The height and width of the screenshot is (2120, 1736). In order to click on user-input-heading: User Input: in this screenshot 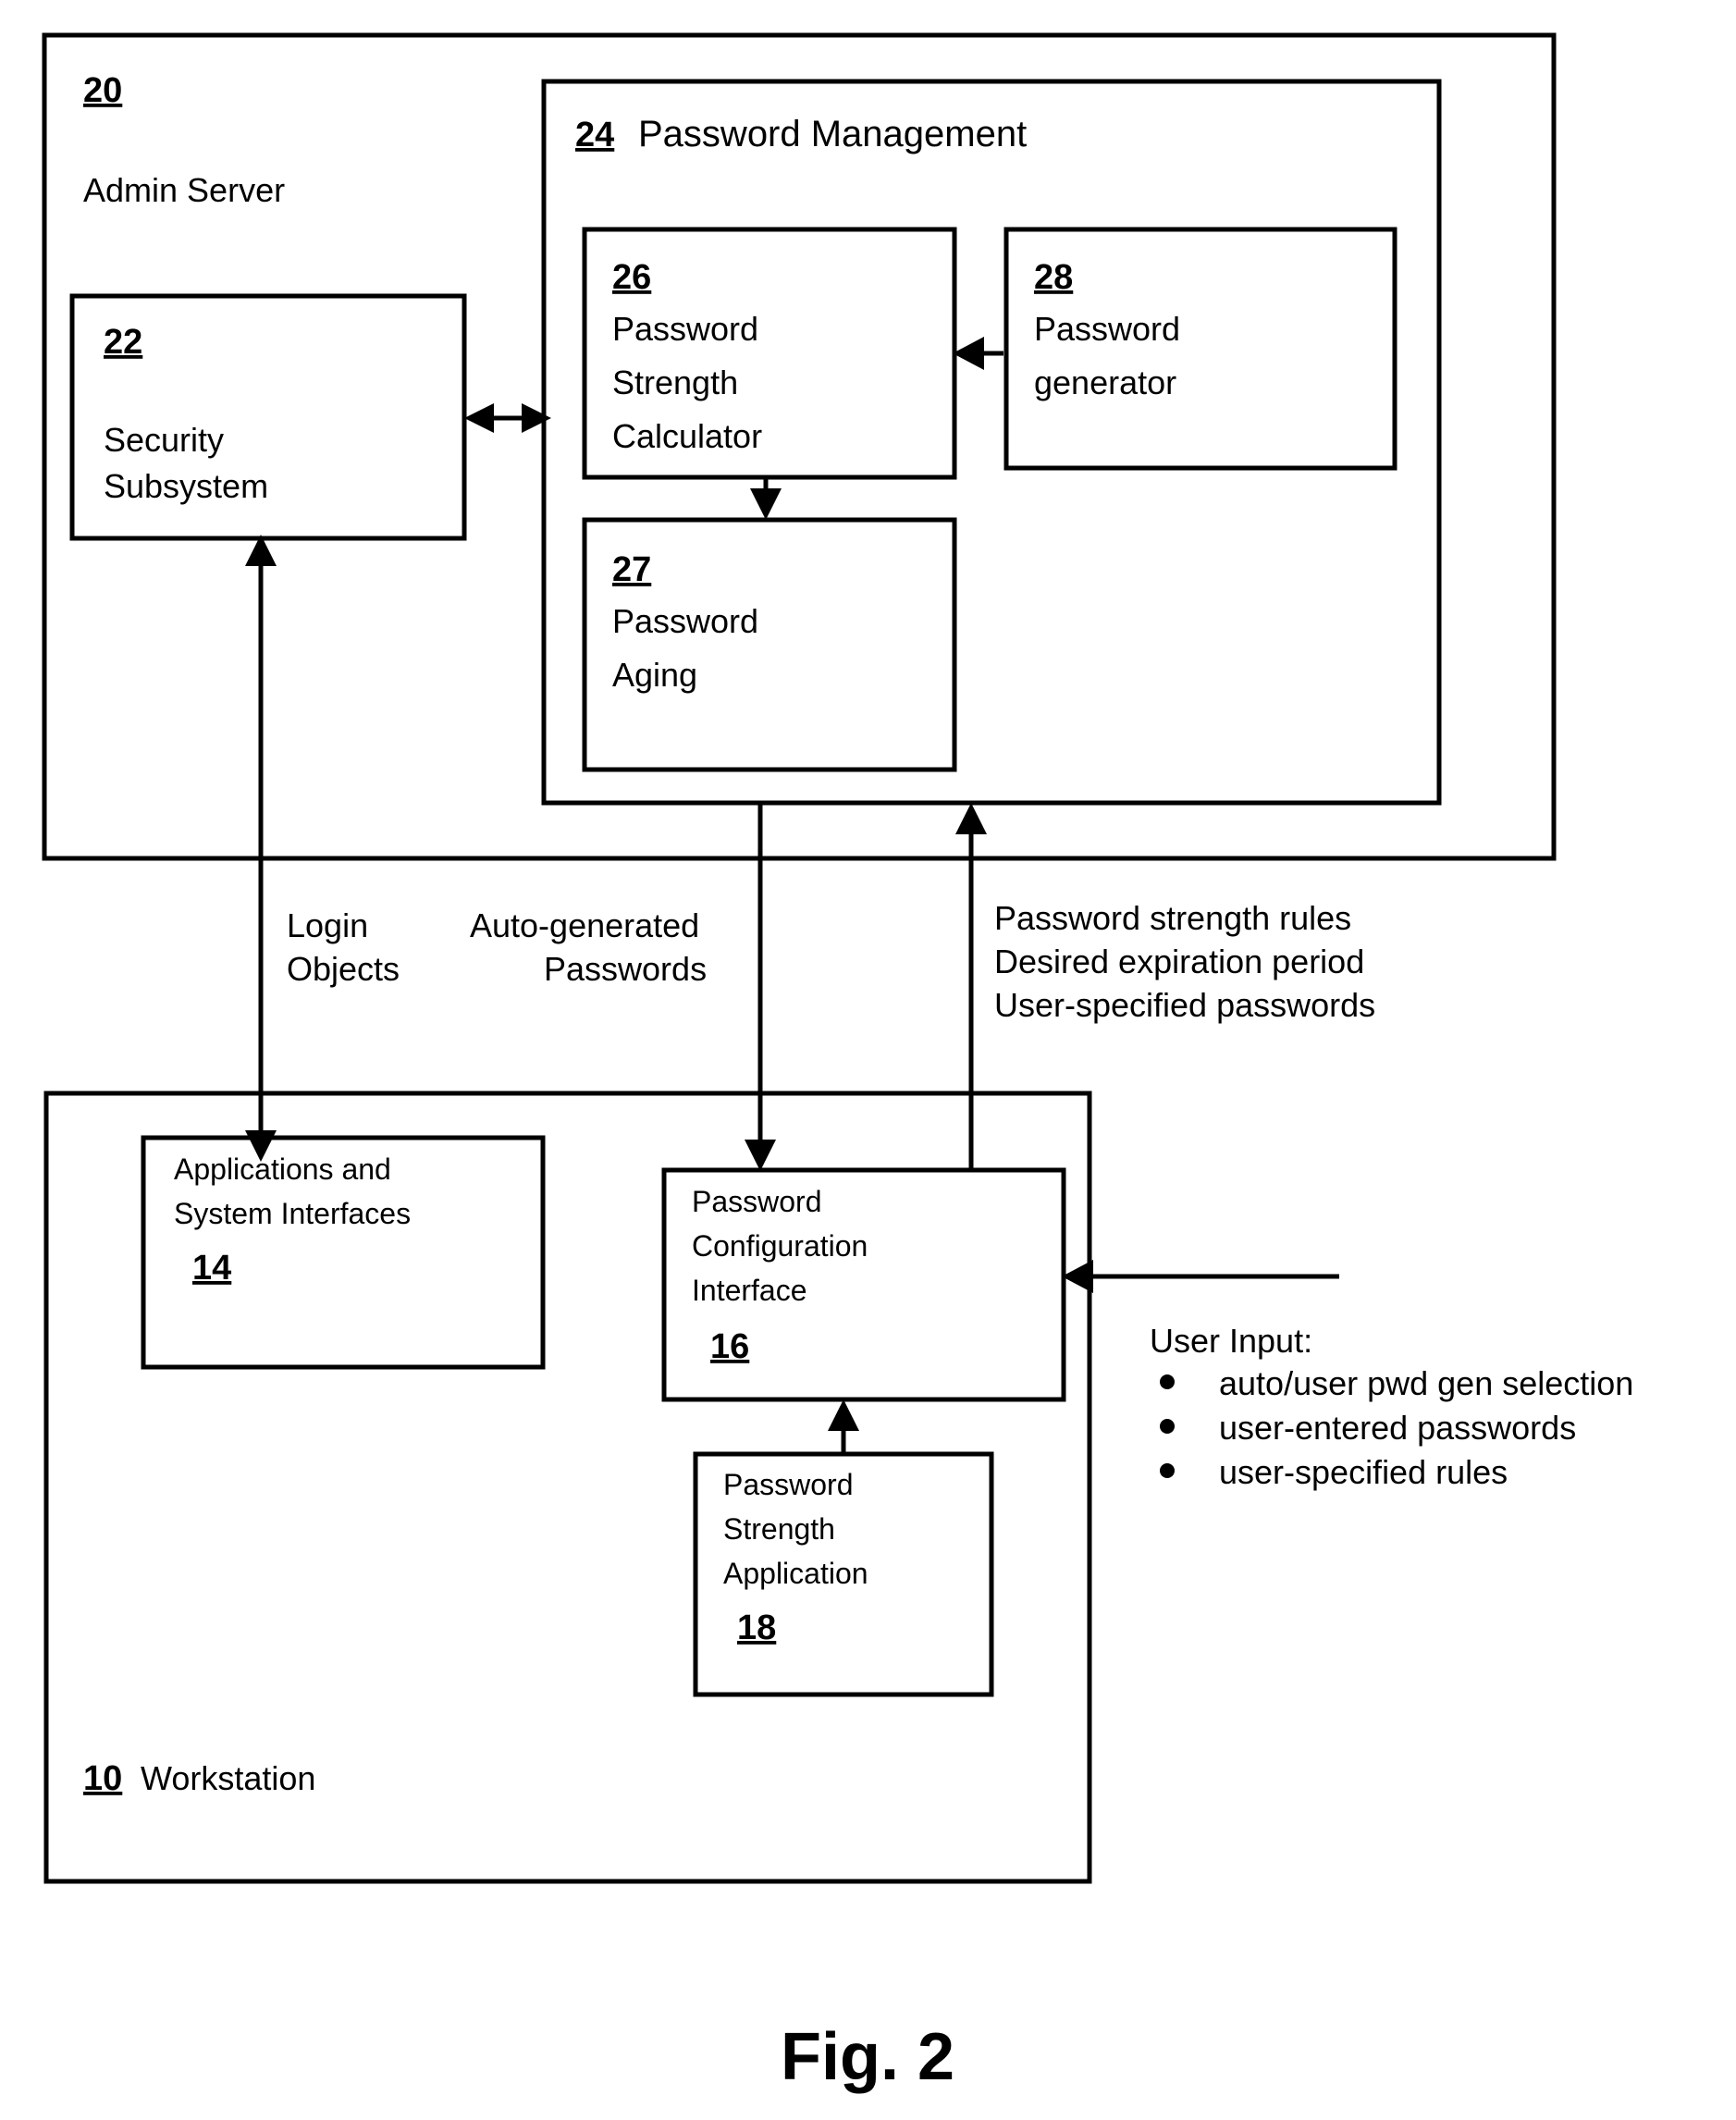, I will do `click(1231, 1341)`.